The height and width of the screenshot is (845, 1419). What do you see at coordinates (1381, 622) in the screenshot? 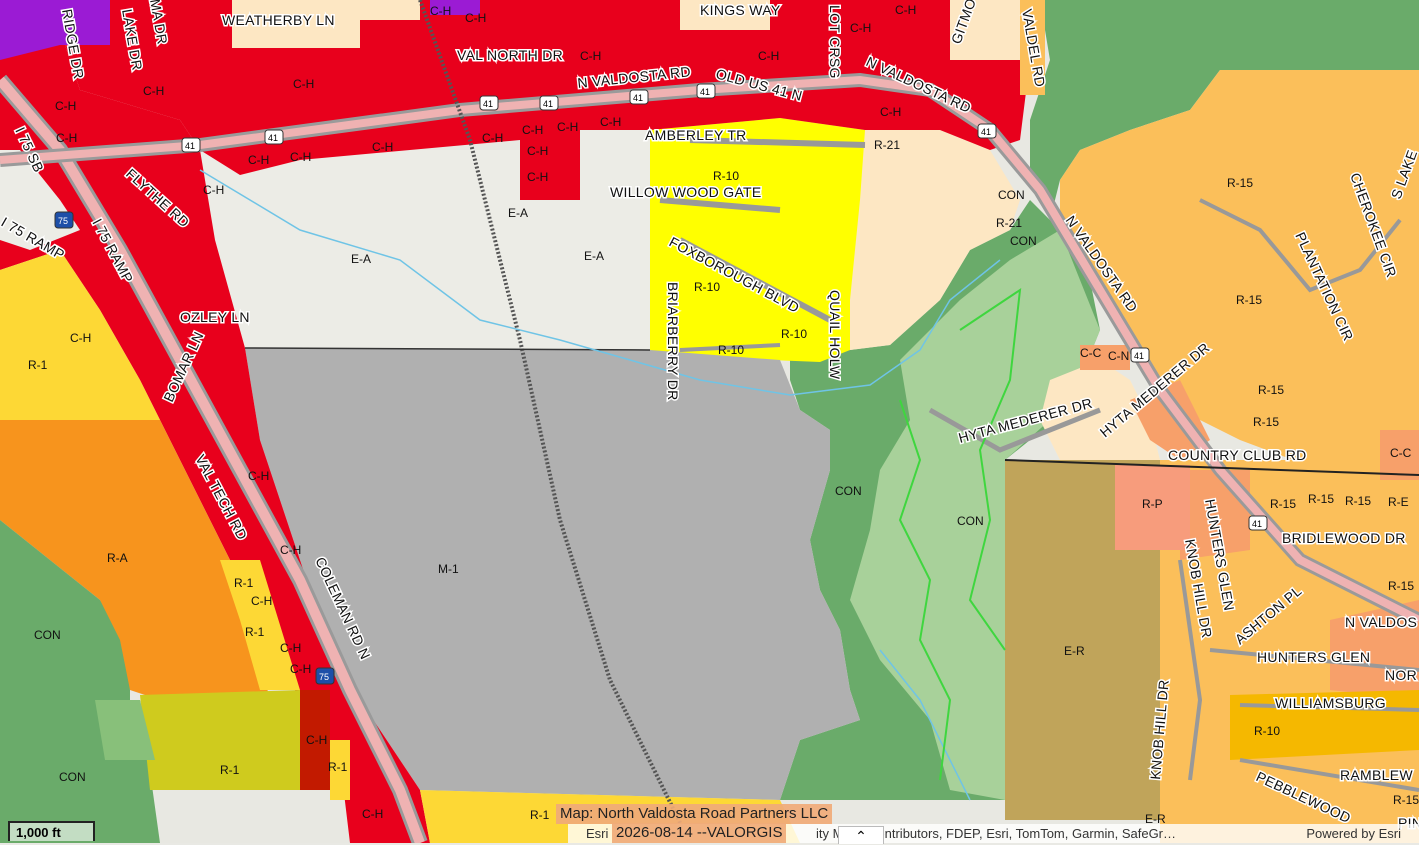
I see `road-label: N VALDOS` at bounding box center [1381, 622].